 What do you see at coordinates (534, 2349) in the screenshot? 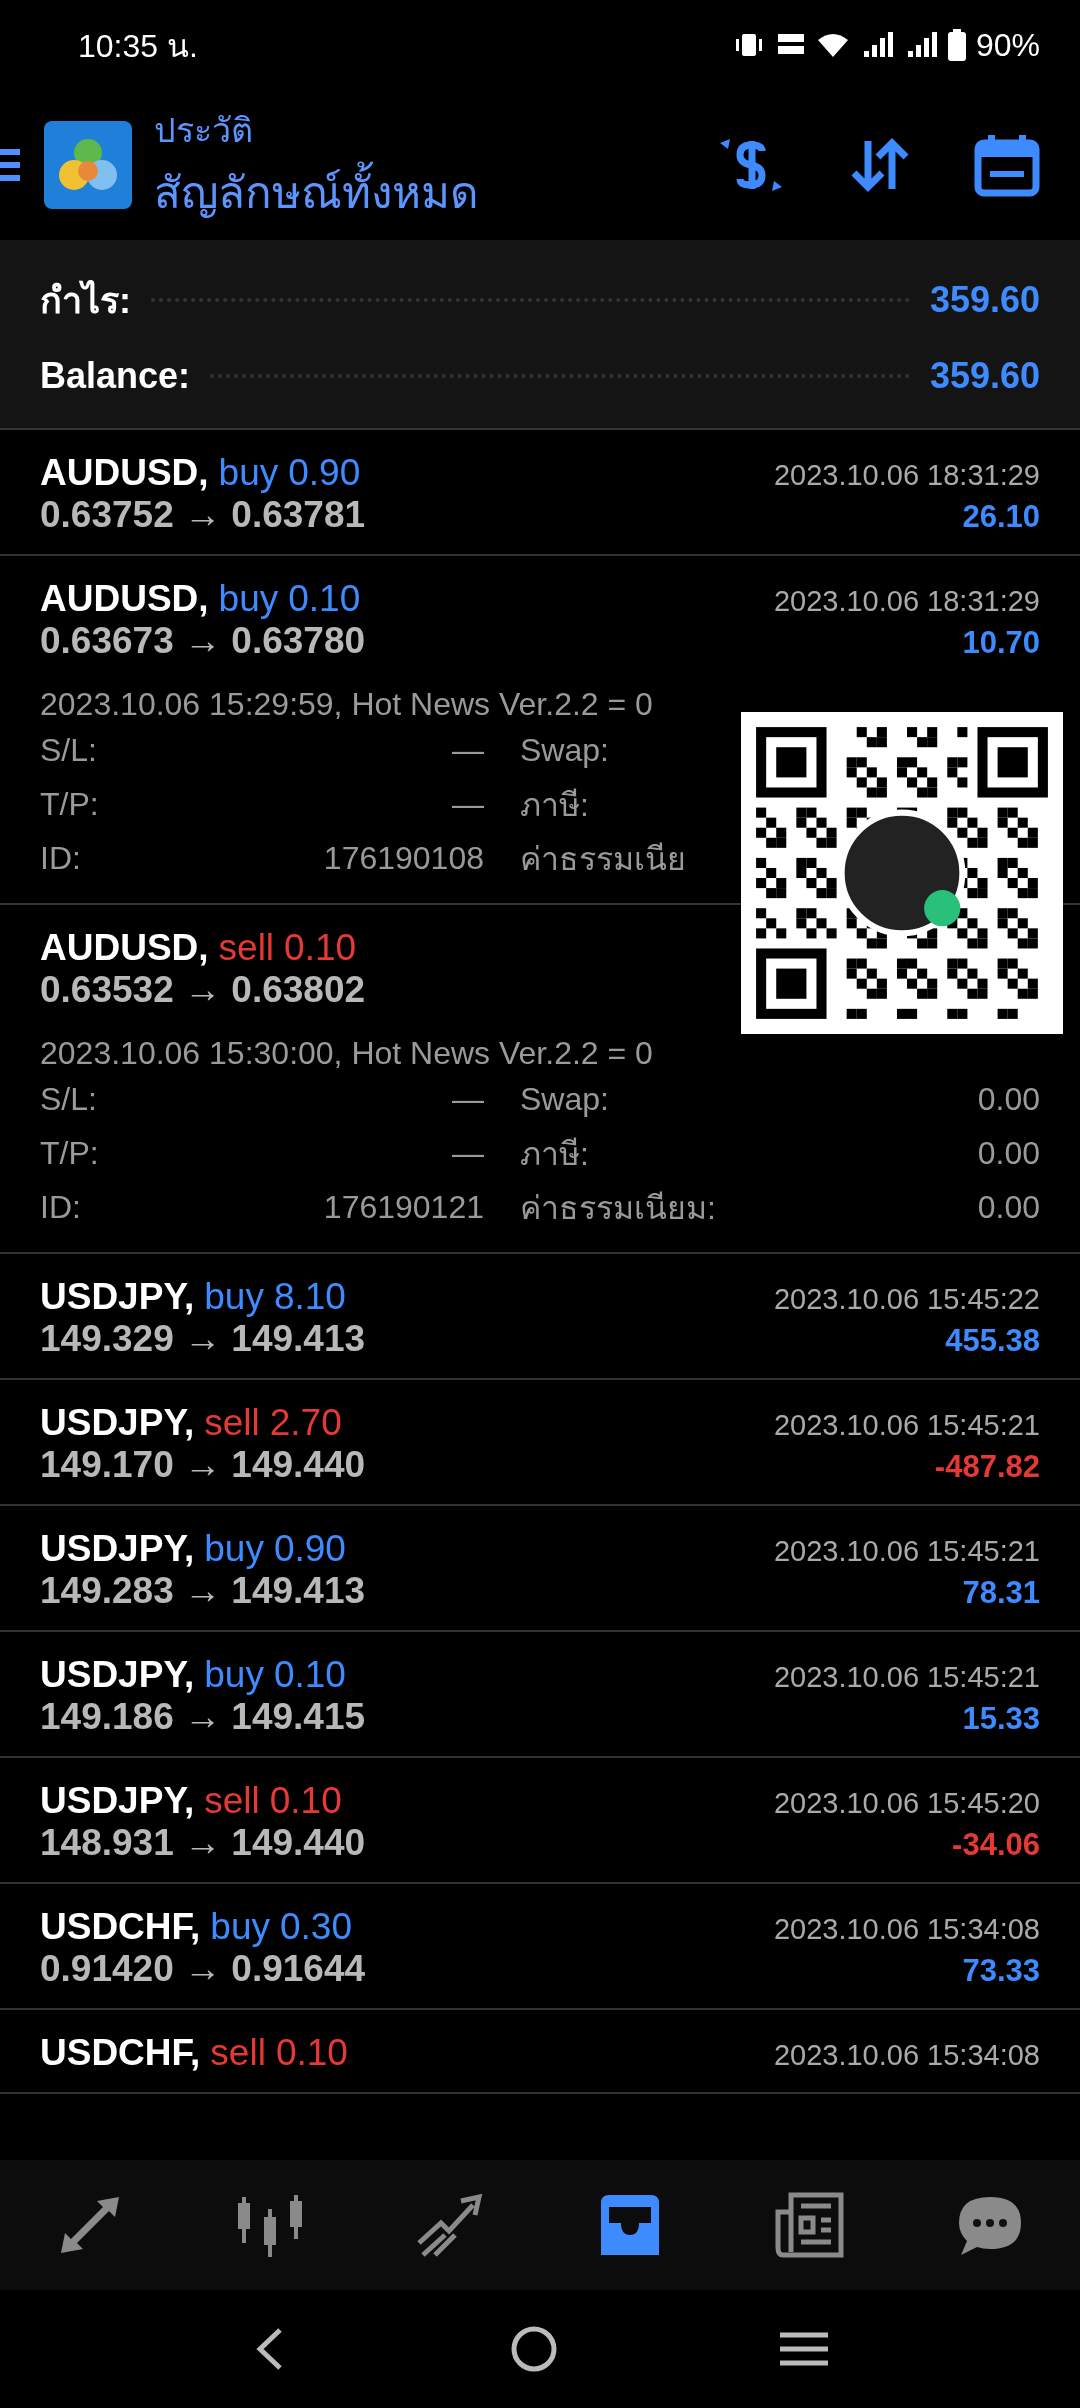
I see `home-icon` at bounding box center [534, 2349].